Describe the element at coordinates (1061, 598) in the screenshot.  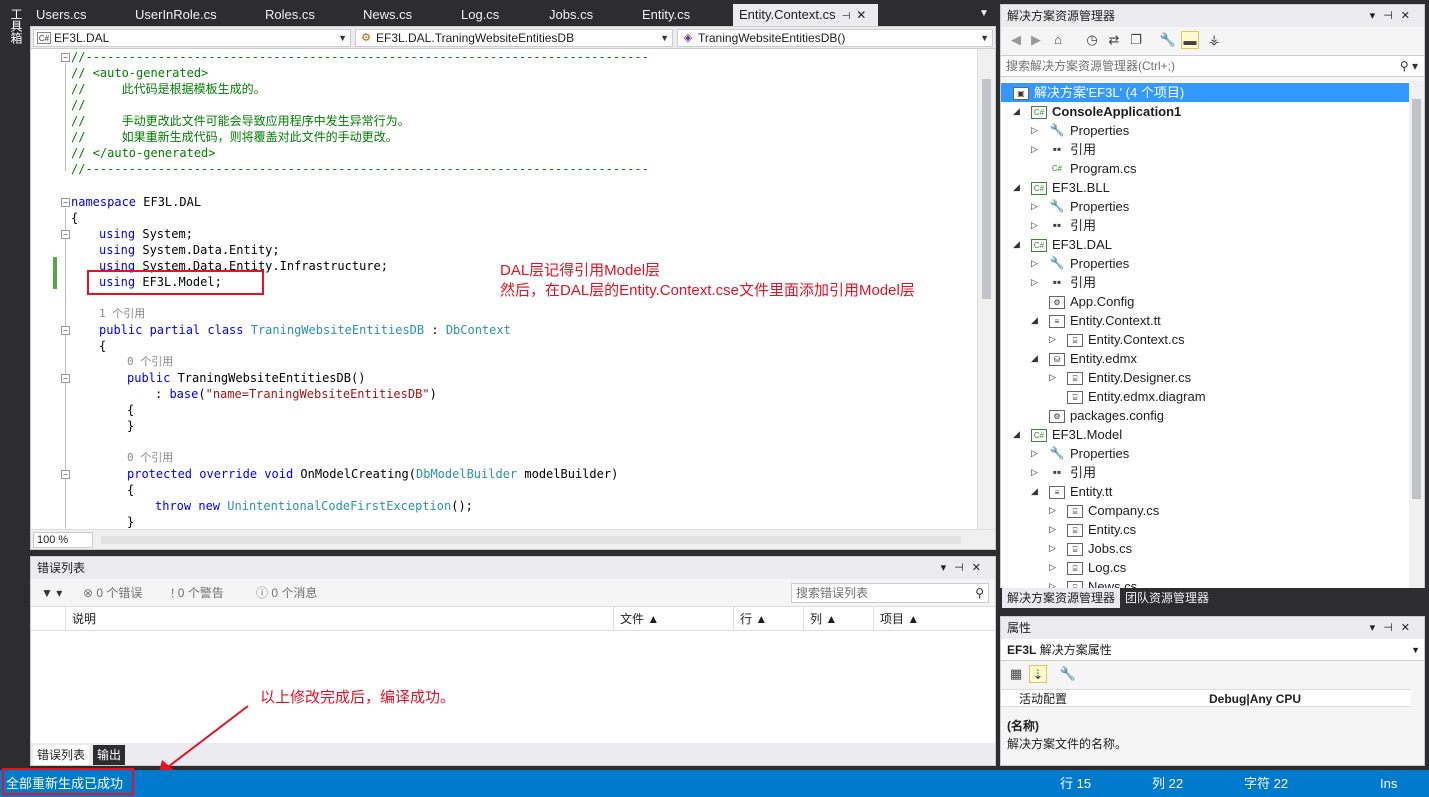
I see `tab-solution-explorer: 解决方案资源管理器` at that location.